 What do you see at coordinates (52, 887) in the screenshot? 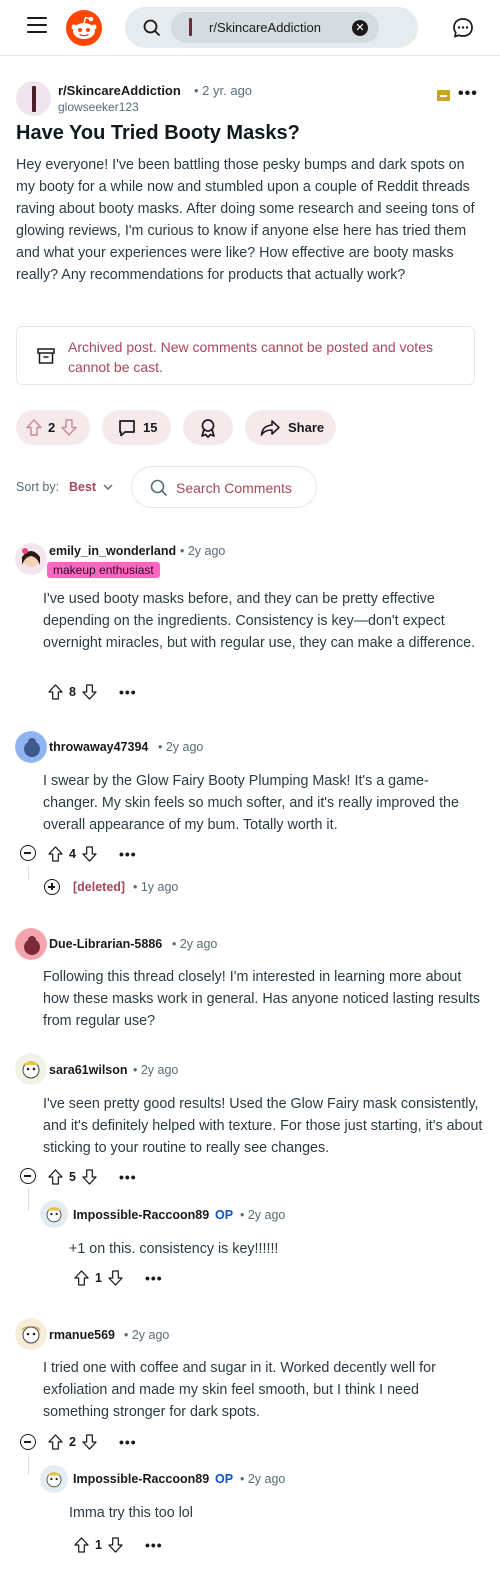
I see `expand-reply-icon` at bounding box center [52, 887].